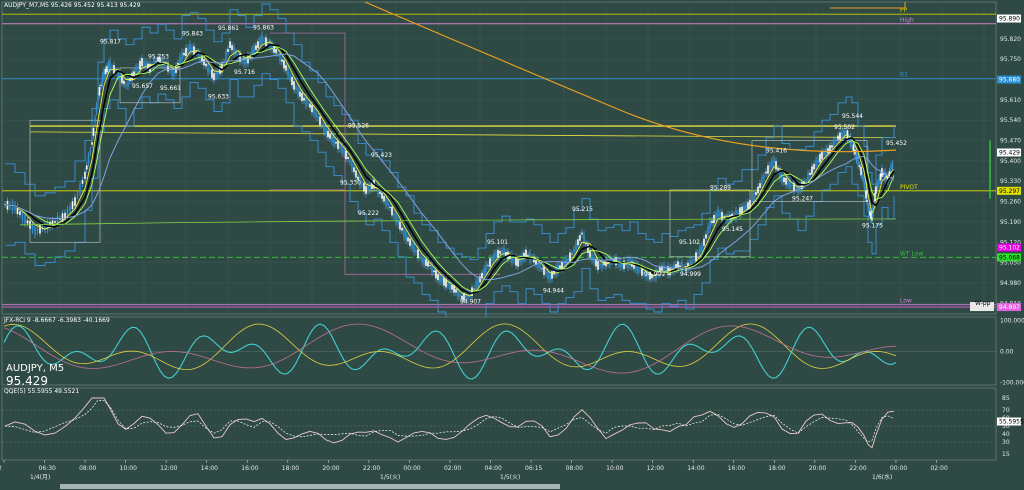  What do you see at coordinates (1010, 141) in the screenshot?
I see `price-tick-label: 95.470` at bounding box center [1010, 141].